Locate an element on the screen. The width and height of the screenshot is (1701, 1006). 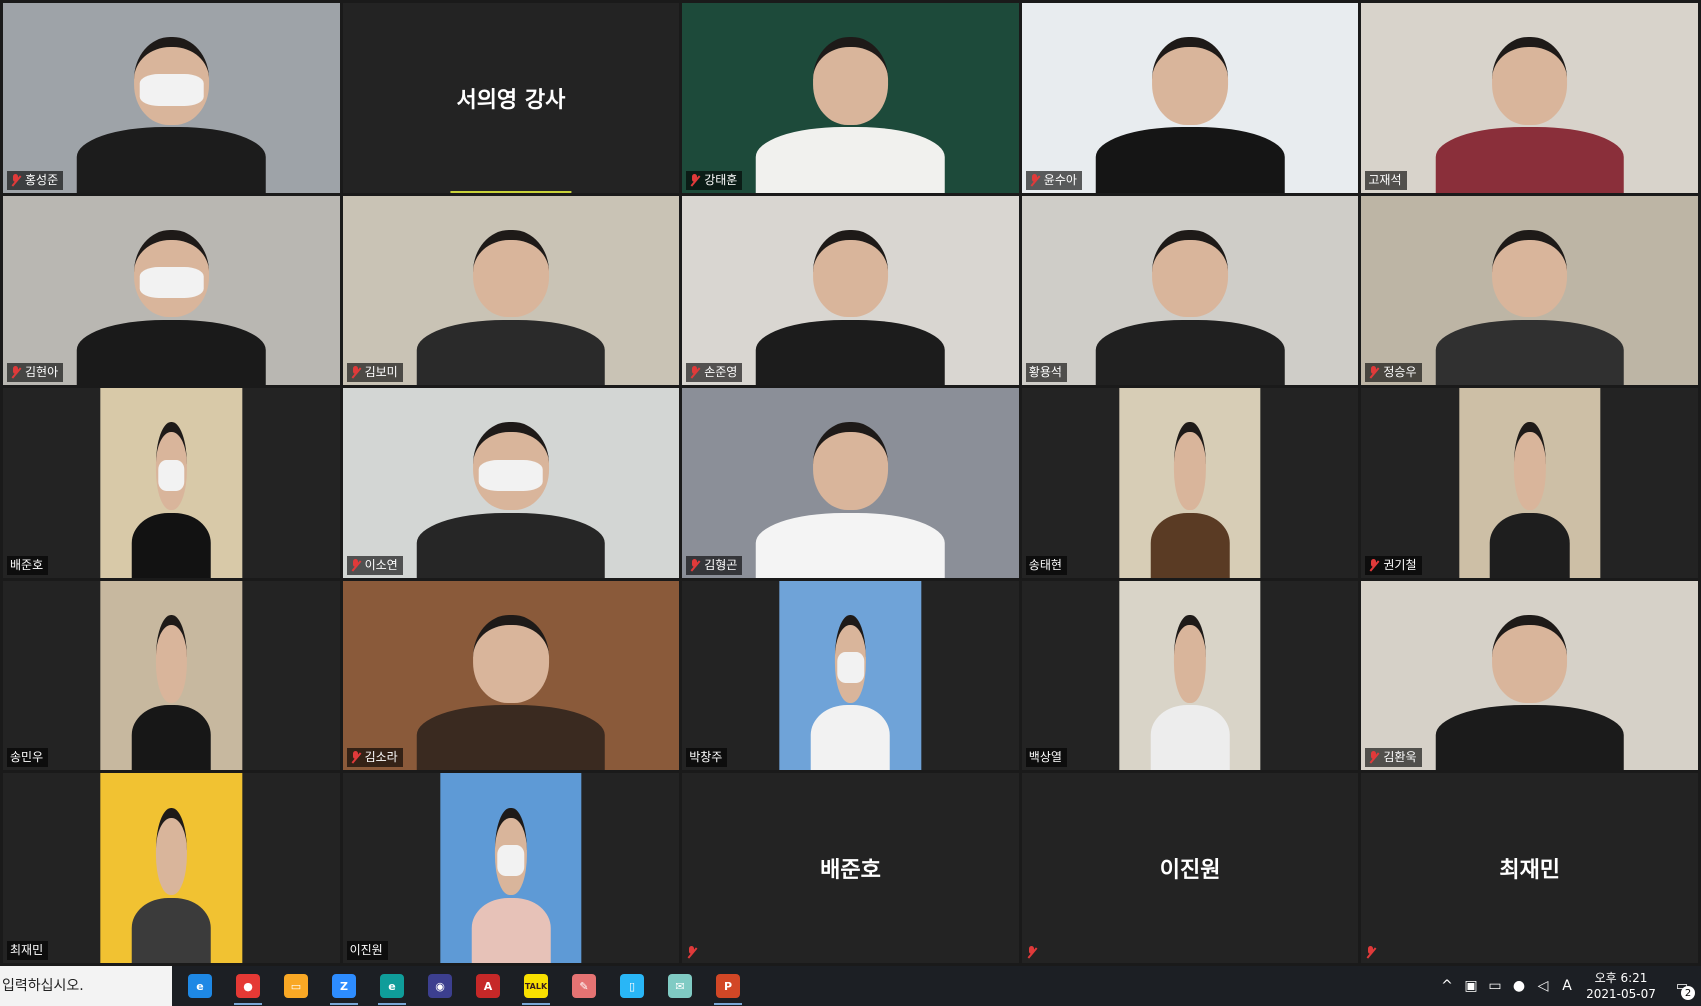
participant-name: 김형곤 is located at coordinates (721, 564).